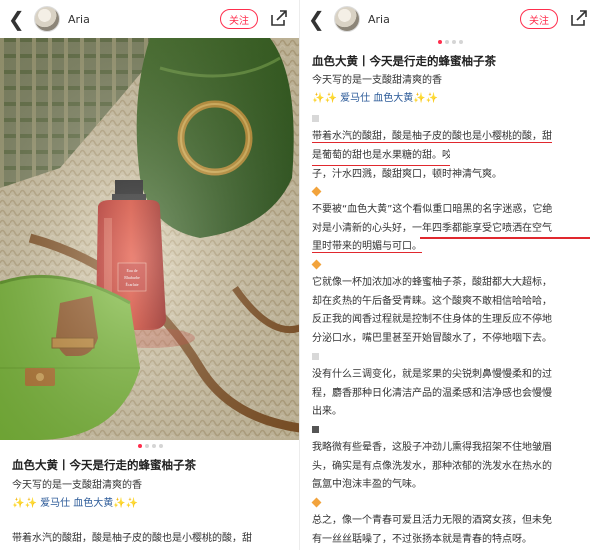 The image size is (600, 550). What do you see at coordinates (432, 521) in the screenshot?
I see `text-line: 总之，像一个青春可爱且活力无限的酒窝女孩，但未免` at bounding box center [432, 521].